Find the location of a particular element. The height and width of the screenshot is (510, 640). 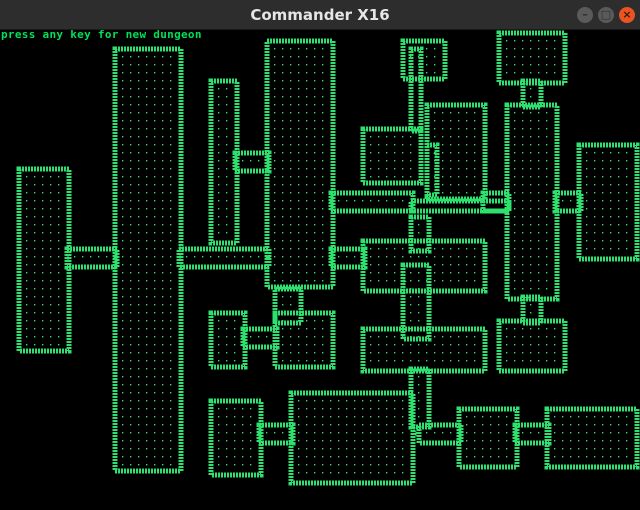

window-titlebar: Commander X16 – □ × is located at coordinates (320, 15).